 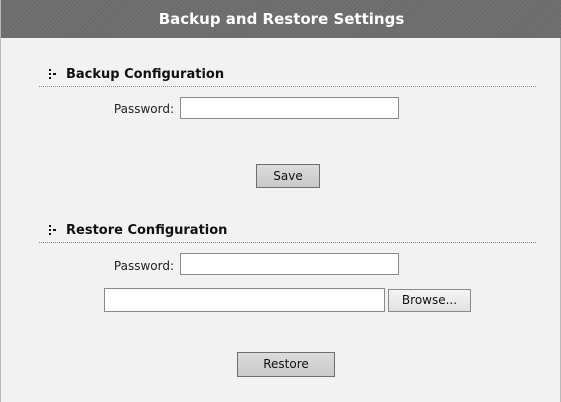 I want to click on backup-section-title: Backup Configuration, so click(x=145, y=74).